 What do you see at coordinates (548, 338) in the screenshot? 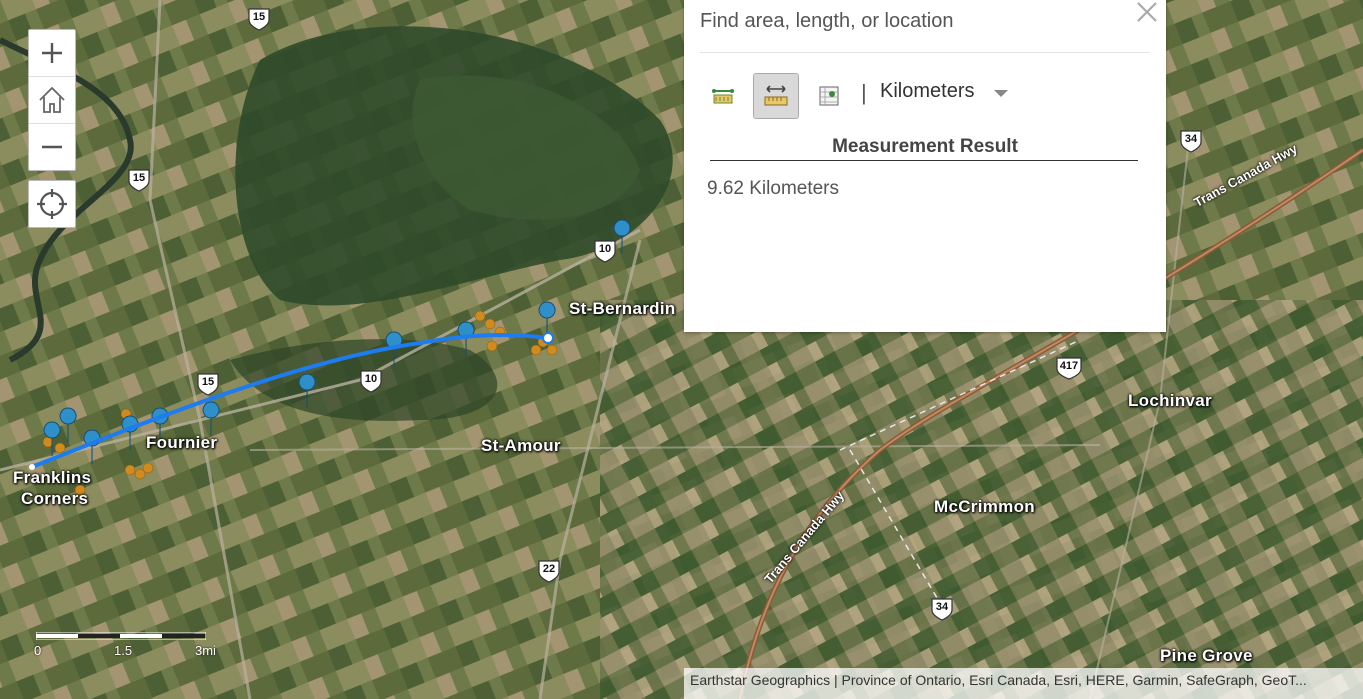
I see `measurement-vertex` at bounding box center [548, 338].